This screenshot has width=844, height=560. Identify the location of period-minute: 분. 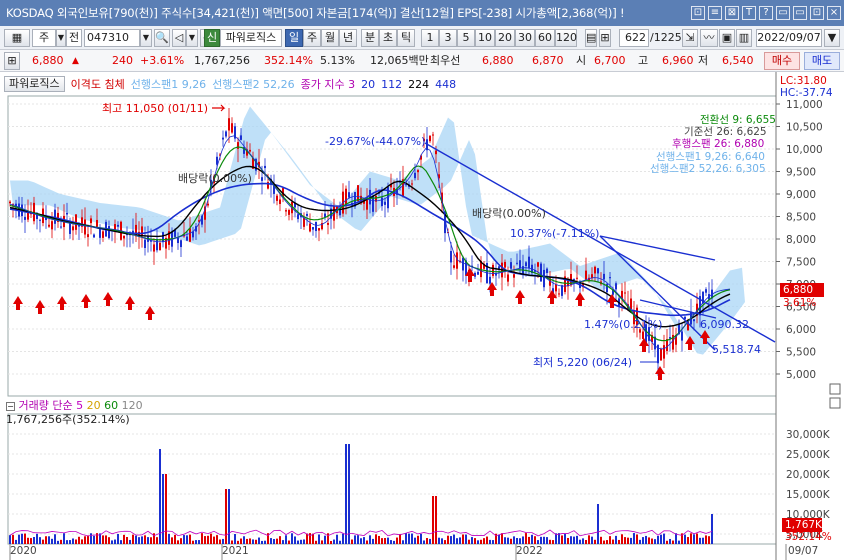
(370, 38).